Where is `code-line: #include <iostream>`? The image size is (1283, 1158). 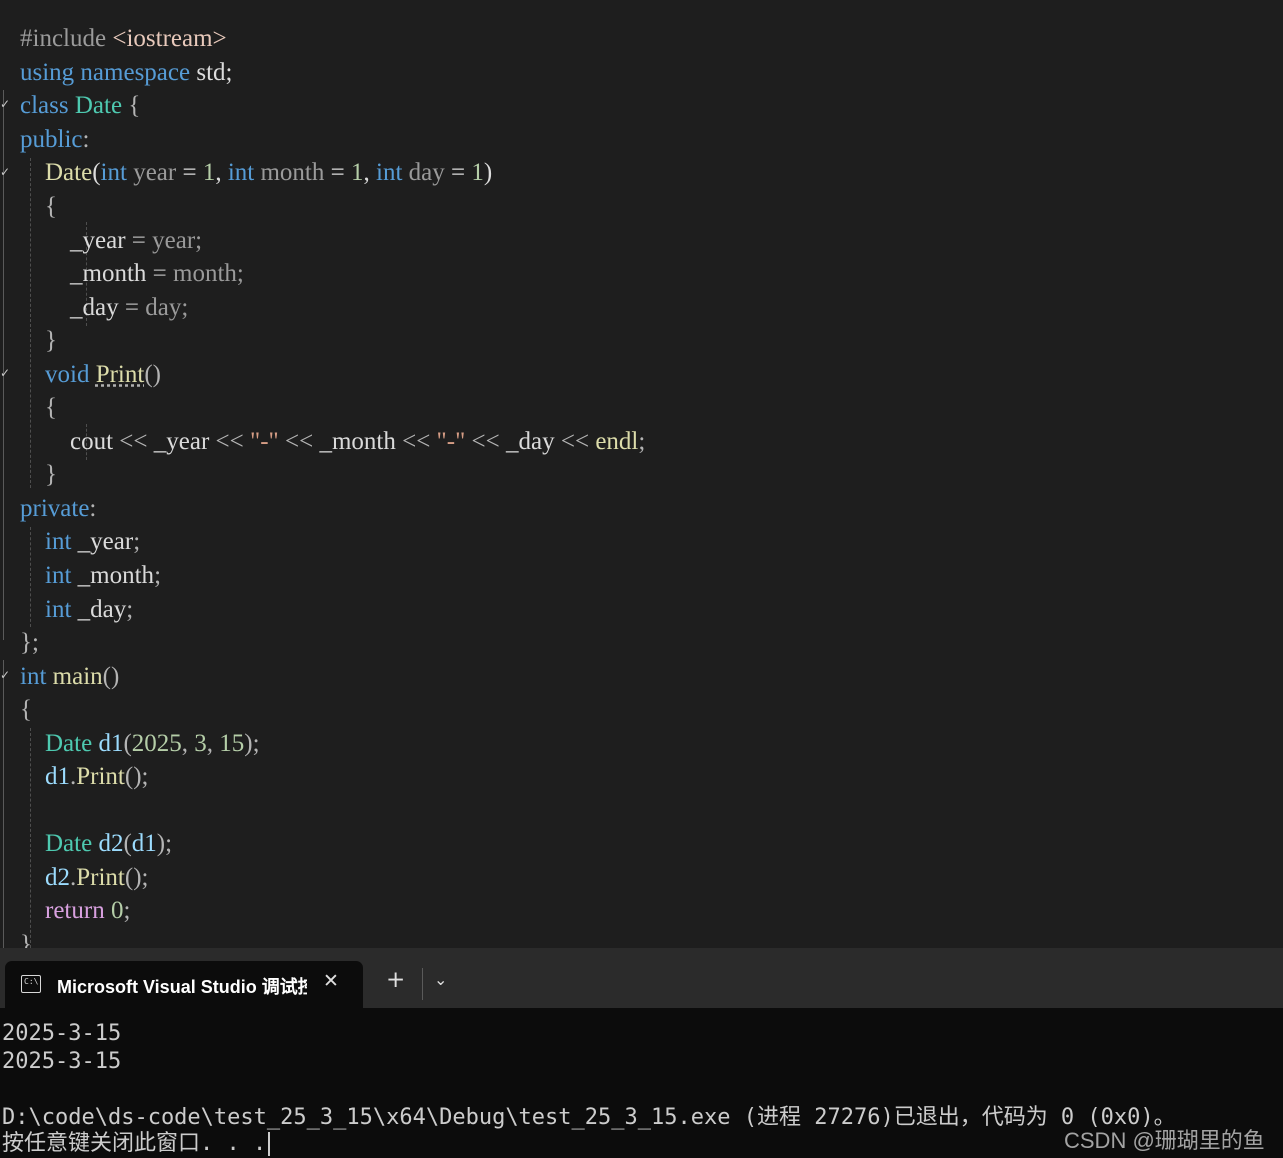 code-line: #include <iostream> is located at coordinates (123, 39).